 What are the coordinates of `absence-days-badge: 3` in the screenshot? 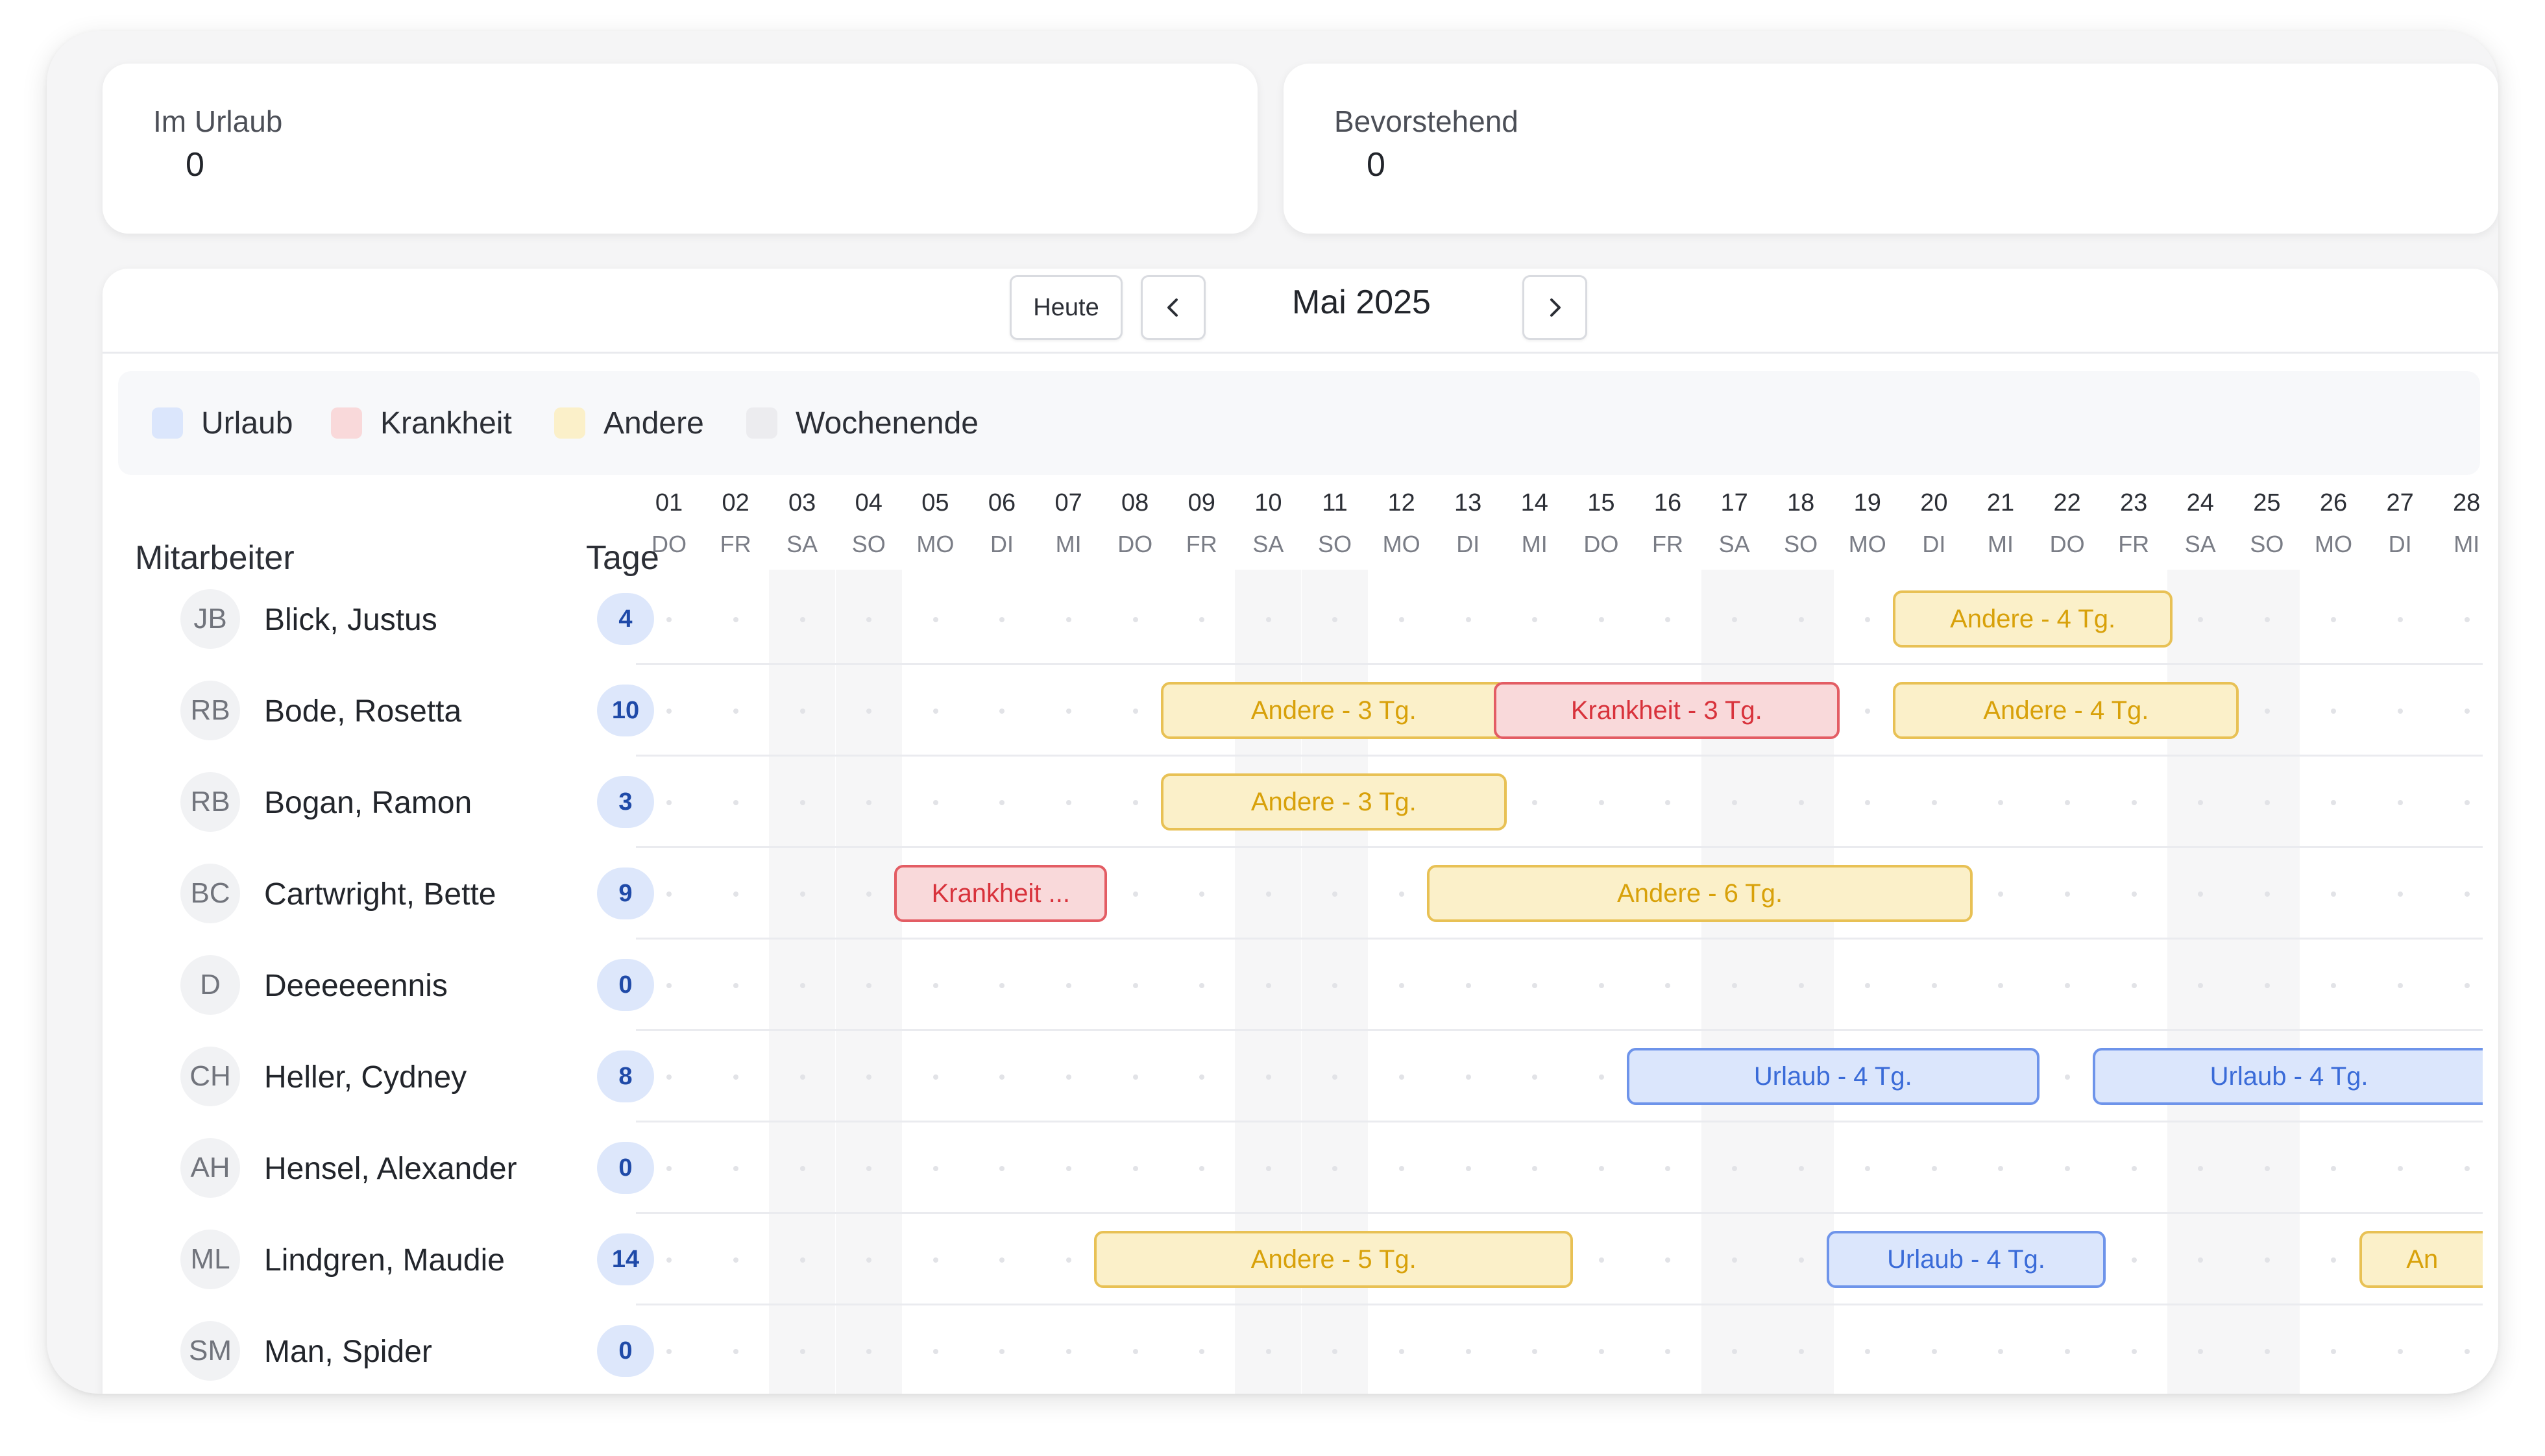 It's located at (625, 802).